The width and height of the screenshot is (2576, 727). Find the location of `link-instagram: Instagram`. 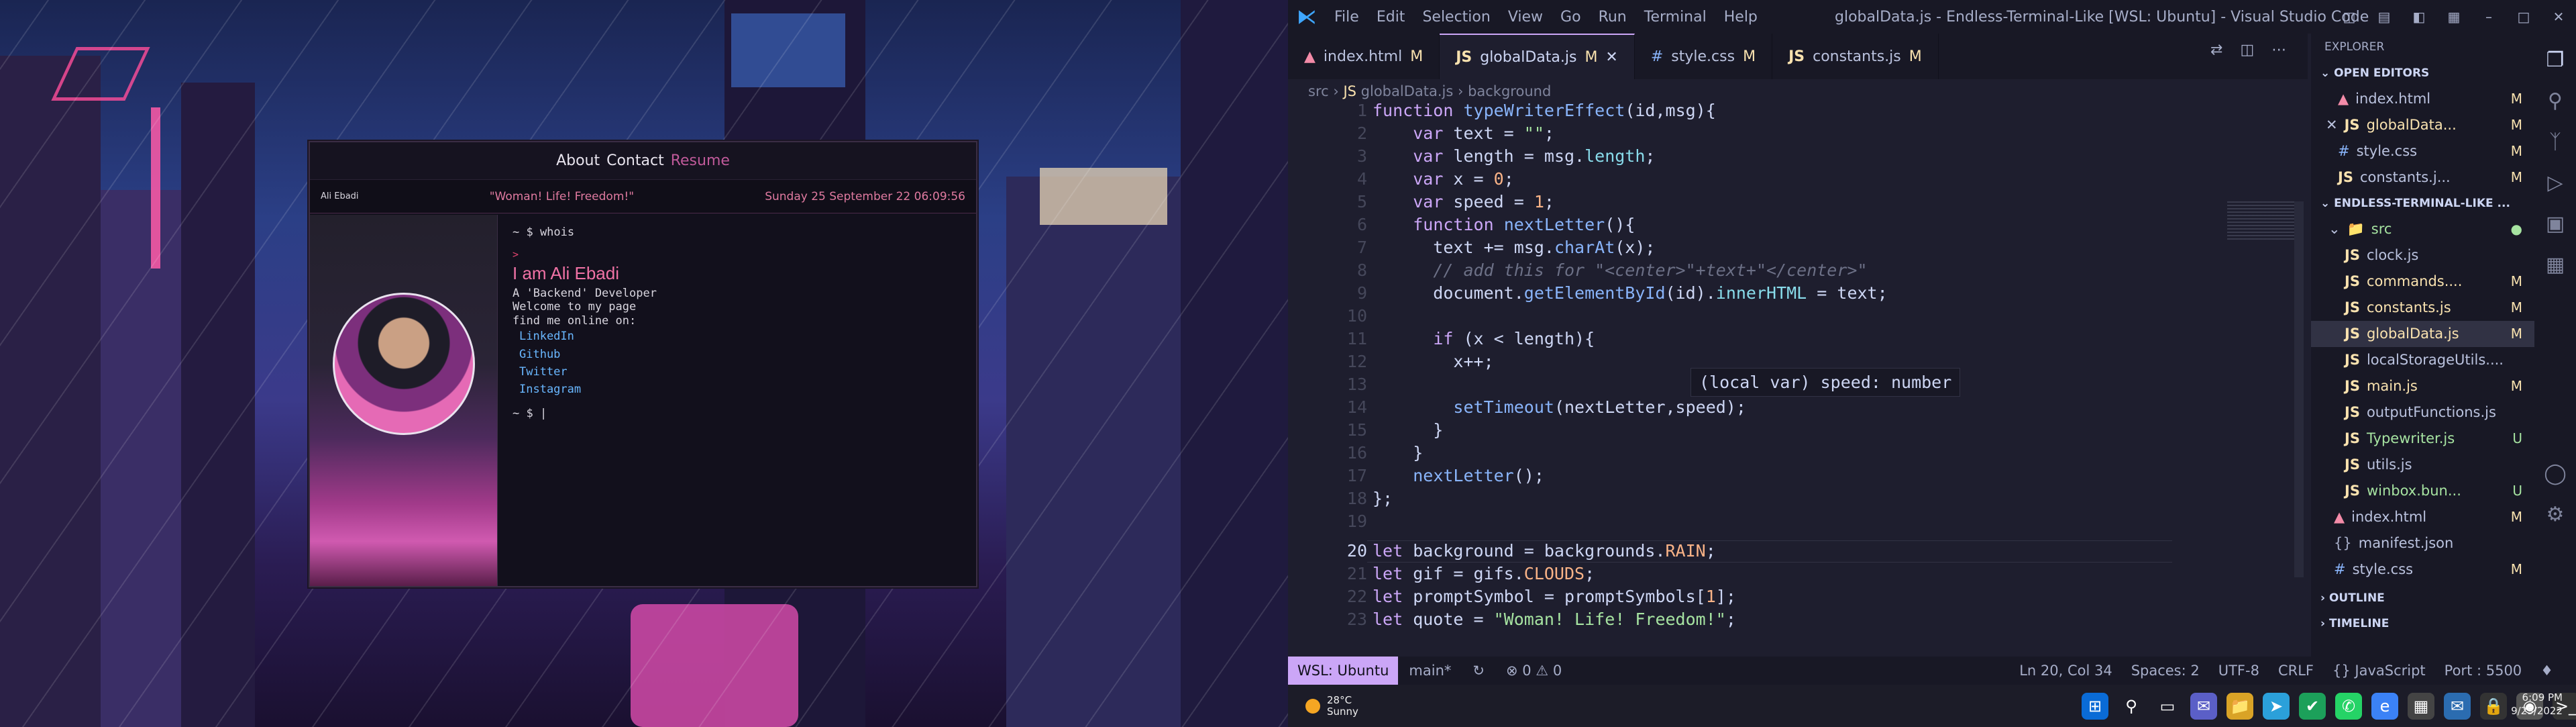

link-instagram: Instagram is located at coordinates (737, 389).